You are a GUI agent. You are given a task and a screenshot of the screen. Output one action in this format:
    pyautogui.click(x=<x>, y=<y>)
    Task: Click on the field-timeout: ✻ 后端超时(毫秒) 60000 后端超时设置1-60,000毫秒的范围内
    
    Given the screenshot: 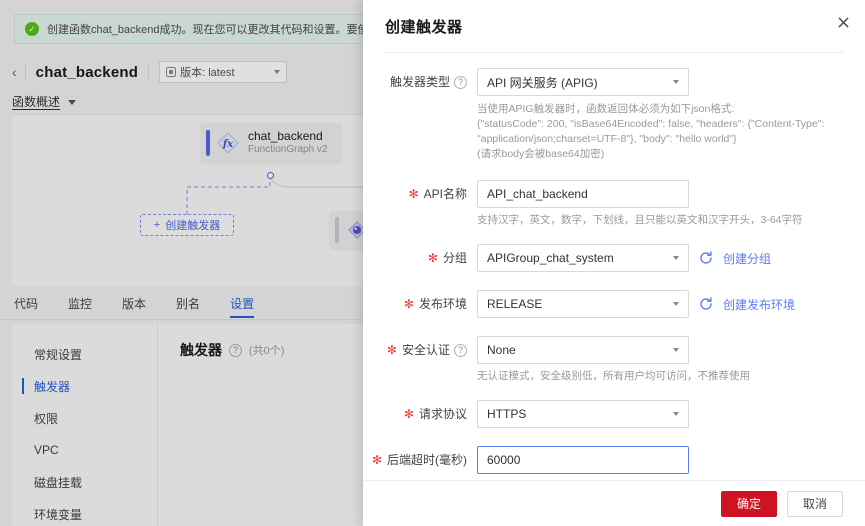 What is the action you would take?
    pyautogui.click(x=607, y=463)
    